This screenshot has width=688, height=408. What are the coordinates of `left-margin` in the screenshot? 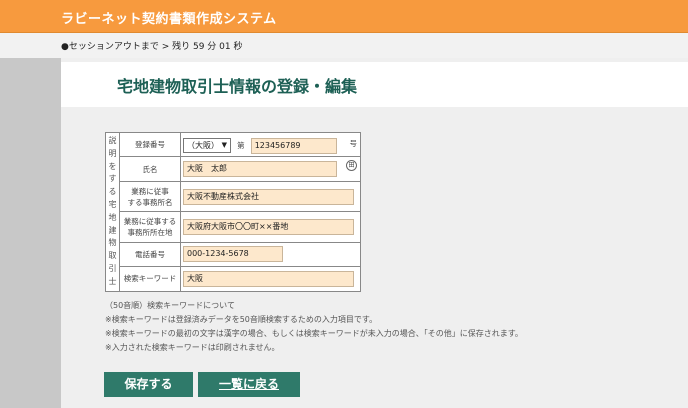 It's located at (30, 233).